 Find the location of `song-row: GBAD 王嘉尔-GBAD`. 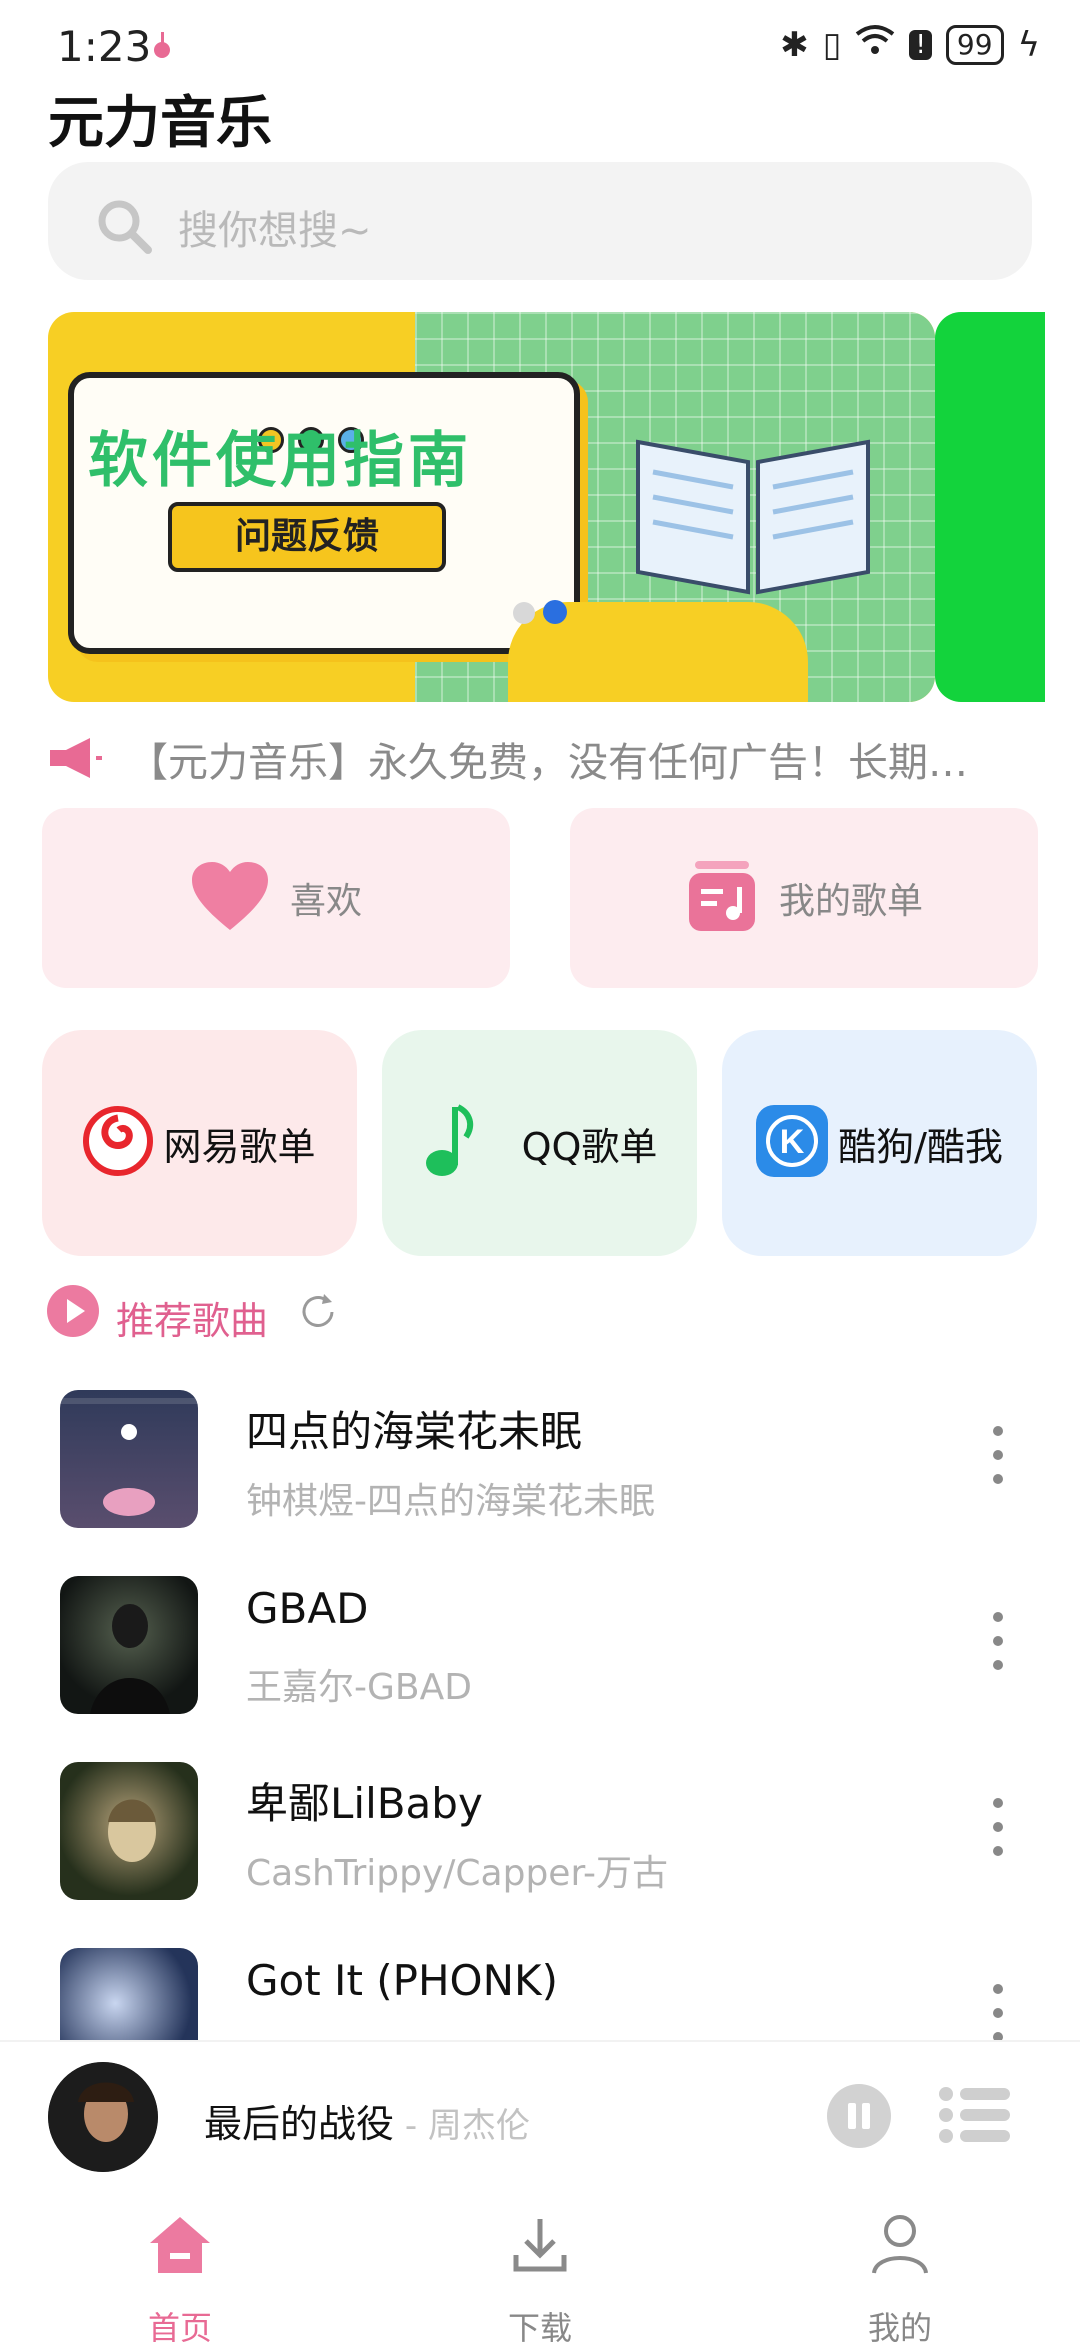

song-row: GBAD 王嘉尔-GBAD is located at coordinates (540, 1669).